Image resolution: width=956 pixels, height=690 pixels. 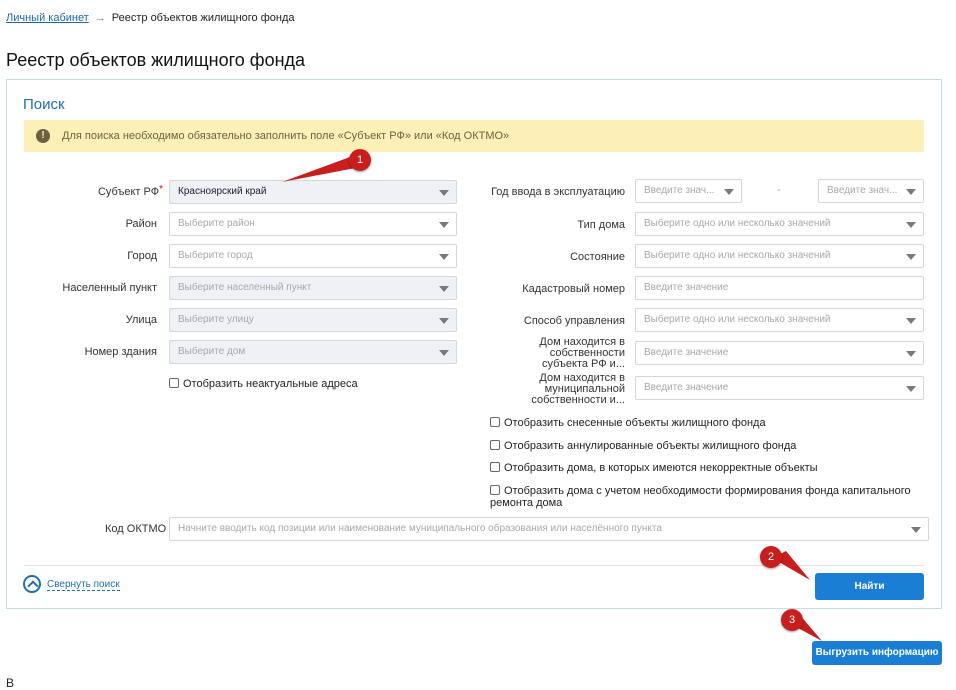 I want to click on marker-2: 2, so click(x=771, y=557).